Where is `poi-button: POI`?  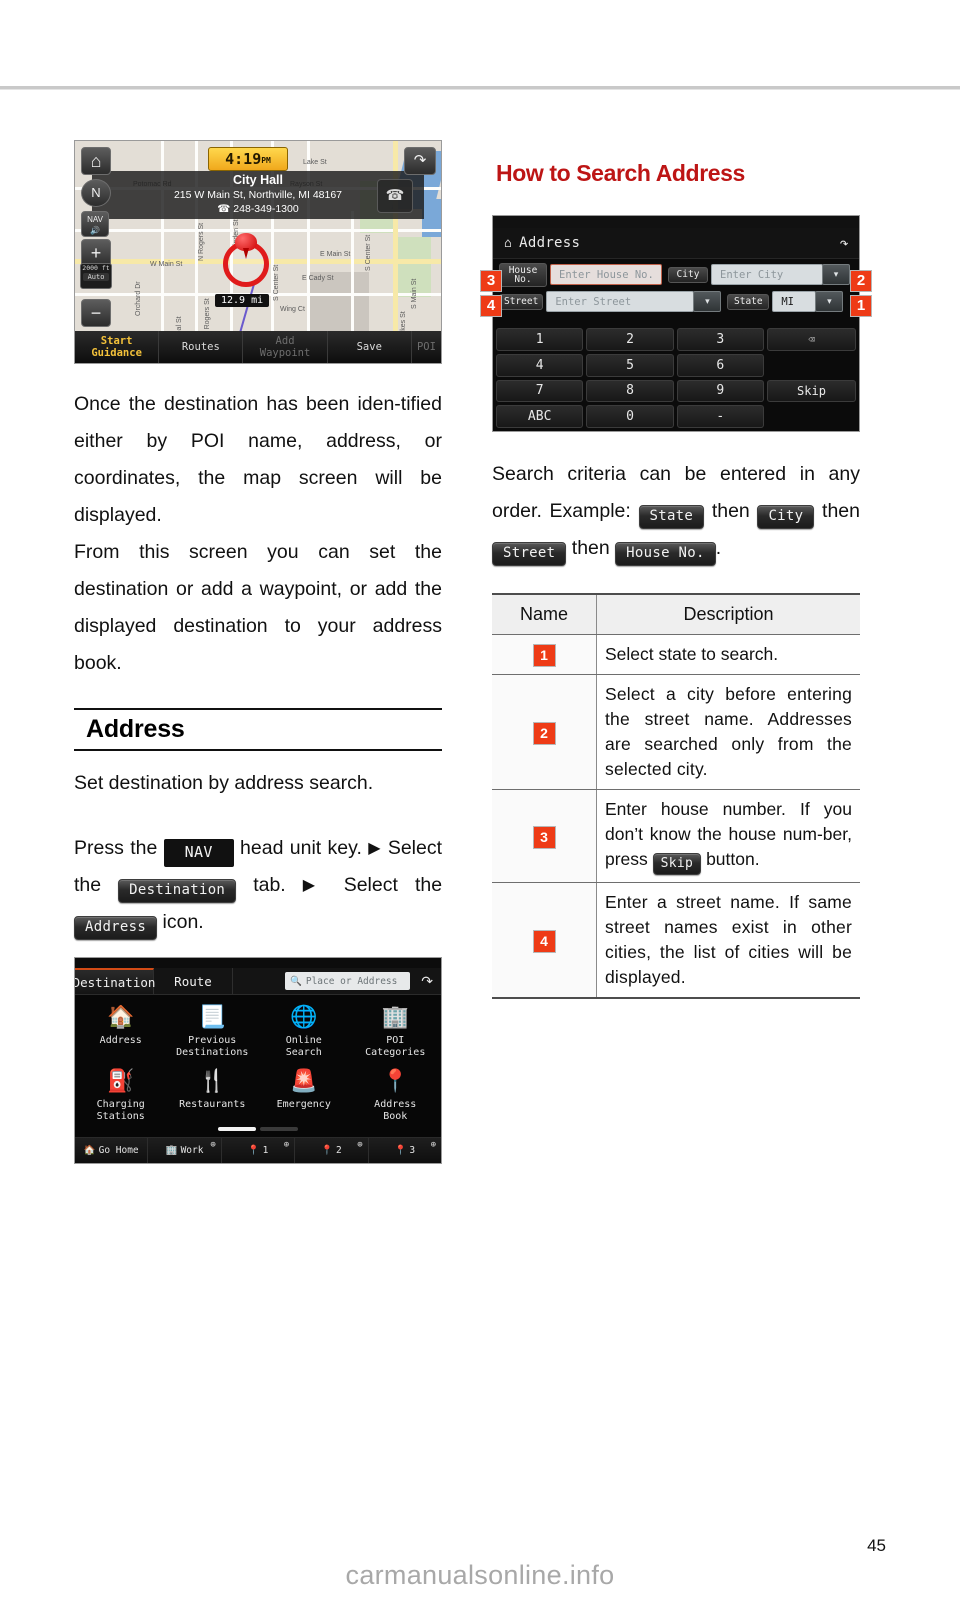
poi-button: POI is located at coordinates (426, 347).